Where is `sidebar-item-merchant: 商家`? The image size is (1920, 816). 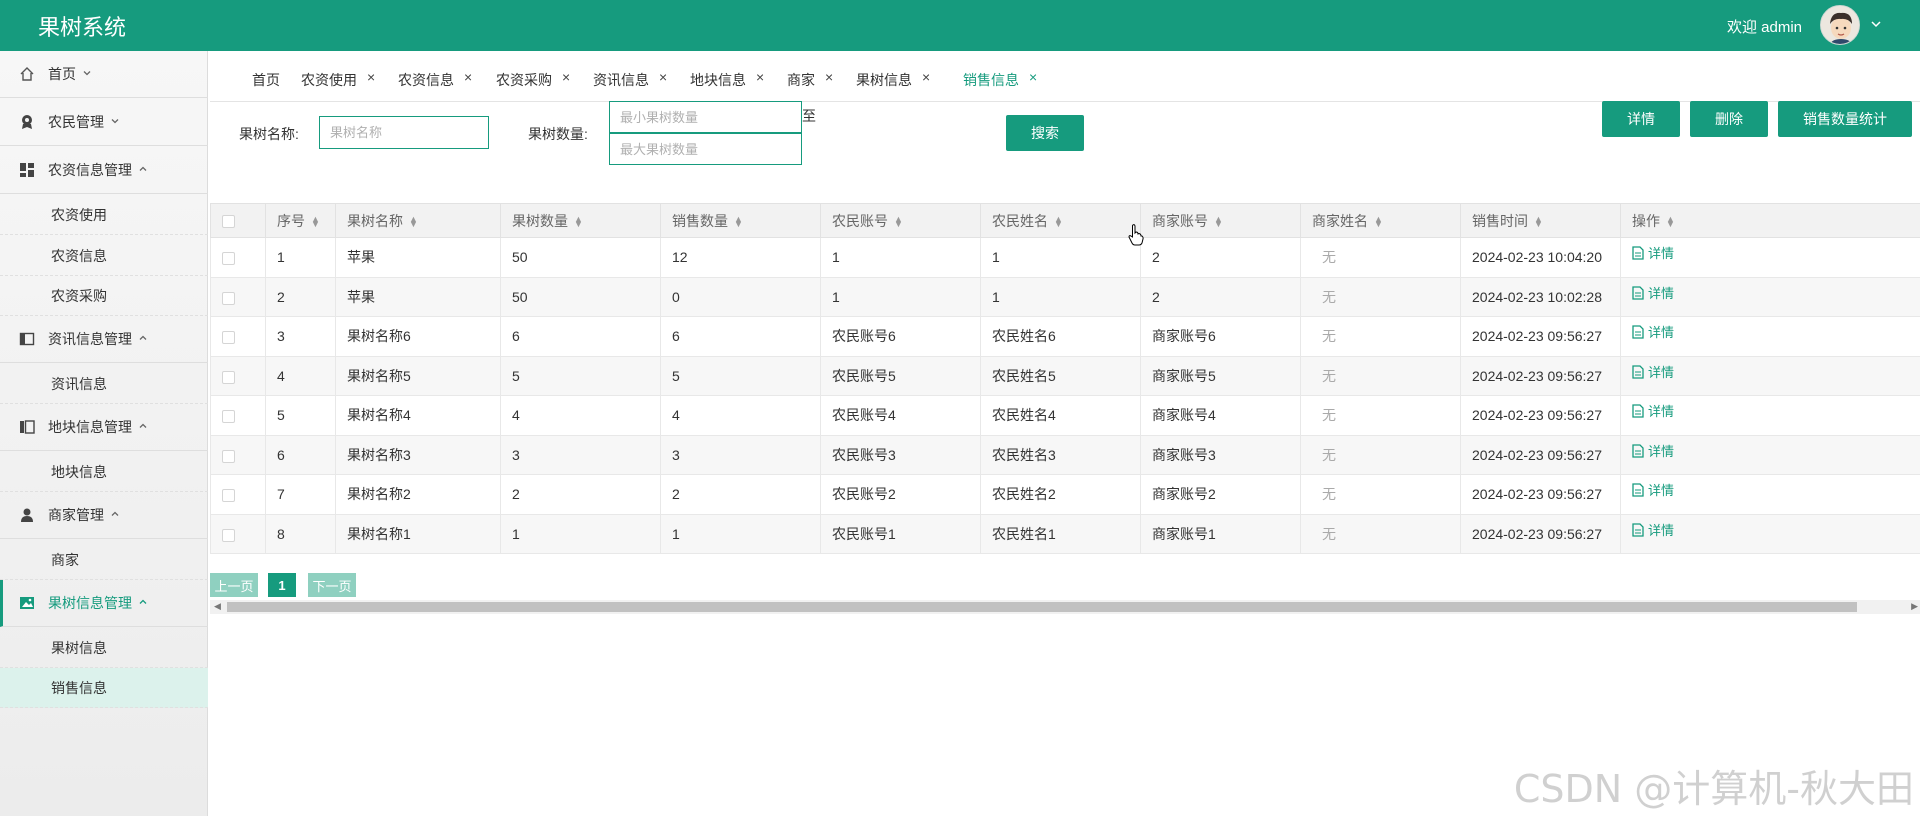
sidebar-item-merchant: 商家 is located at coordinates (104, 560).